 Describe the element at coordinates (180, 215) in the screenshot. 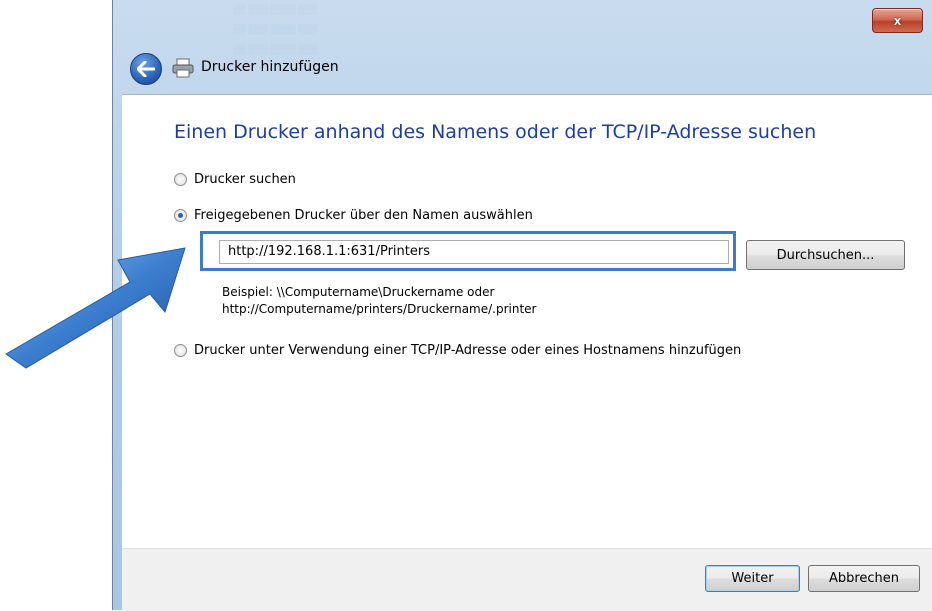

I see `radio-button-selected` at that location.